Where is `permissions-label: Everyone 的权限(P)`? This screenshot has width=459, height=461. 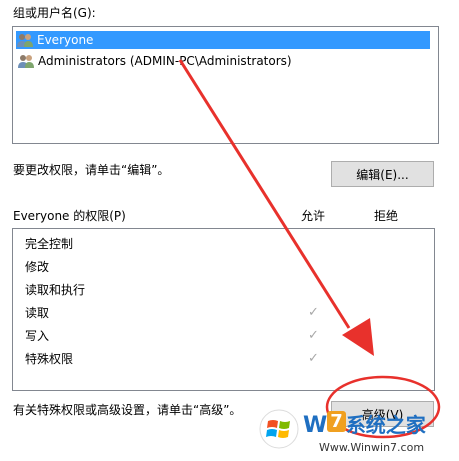
permissions-label: Everyone 的权限(P) is located at coordinates (69, 216).